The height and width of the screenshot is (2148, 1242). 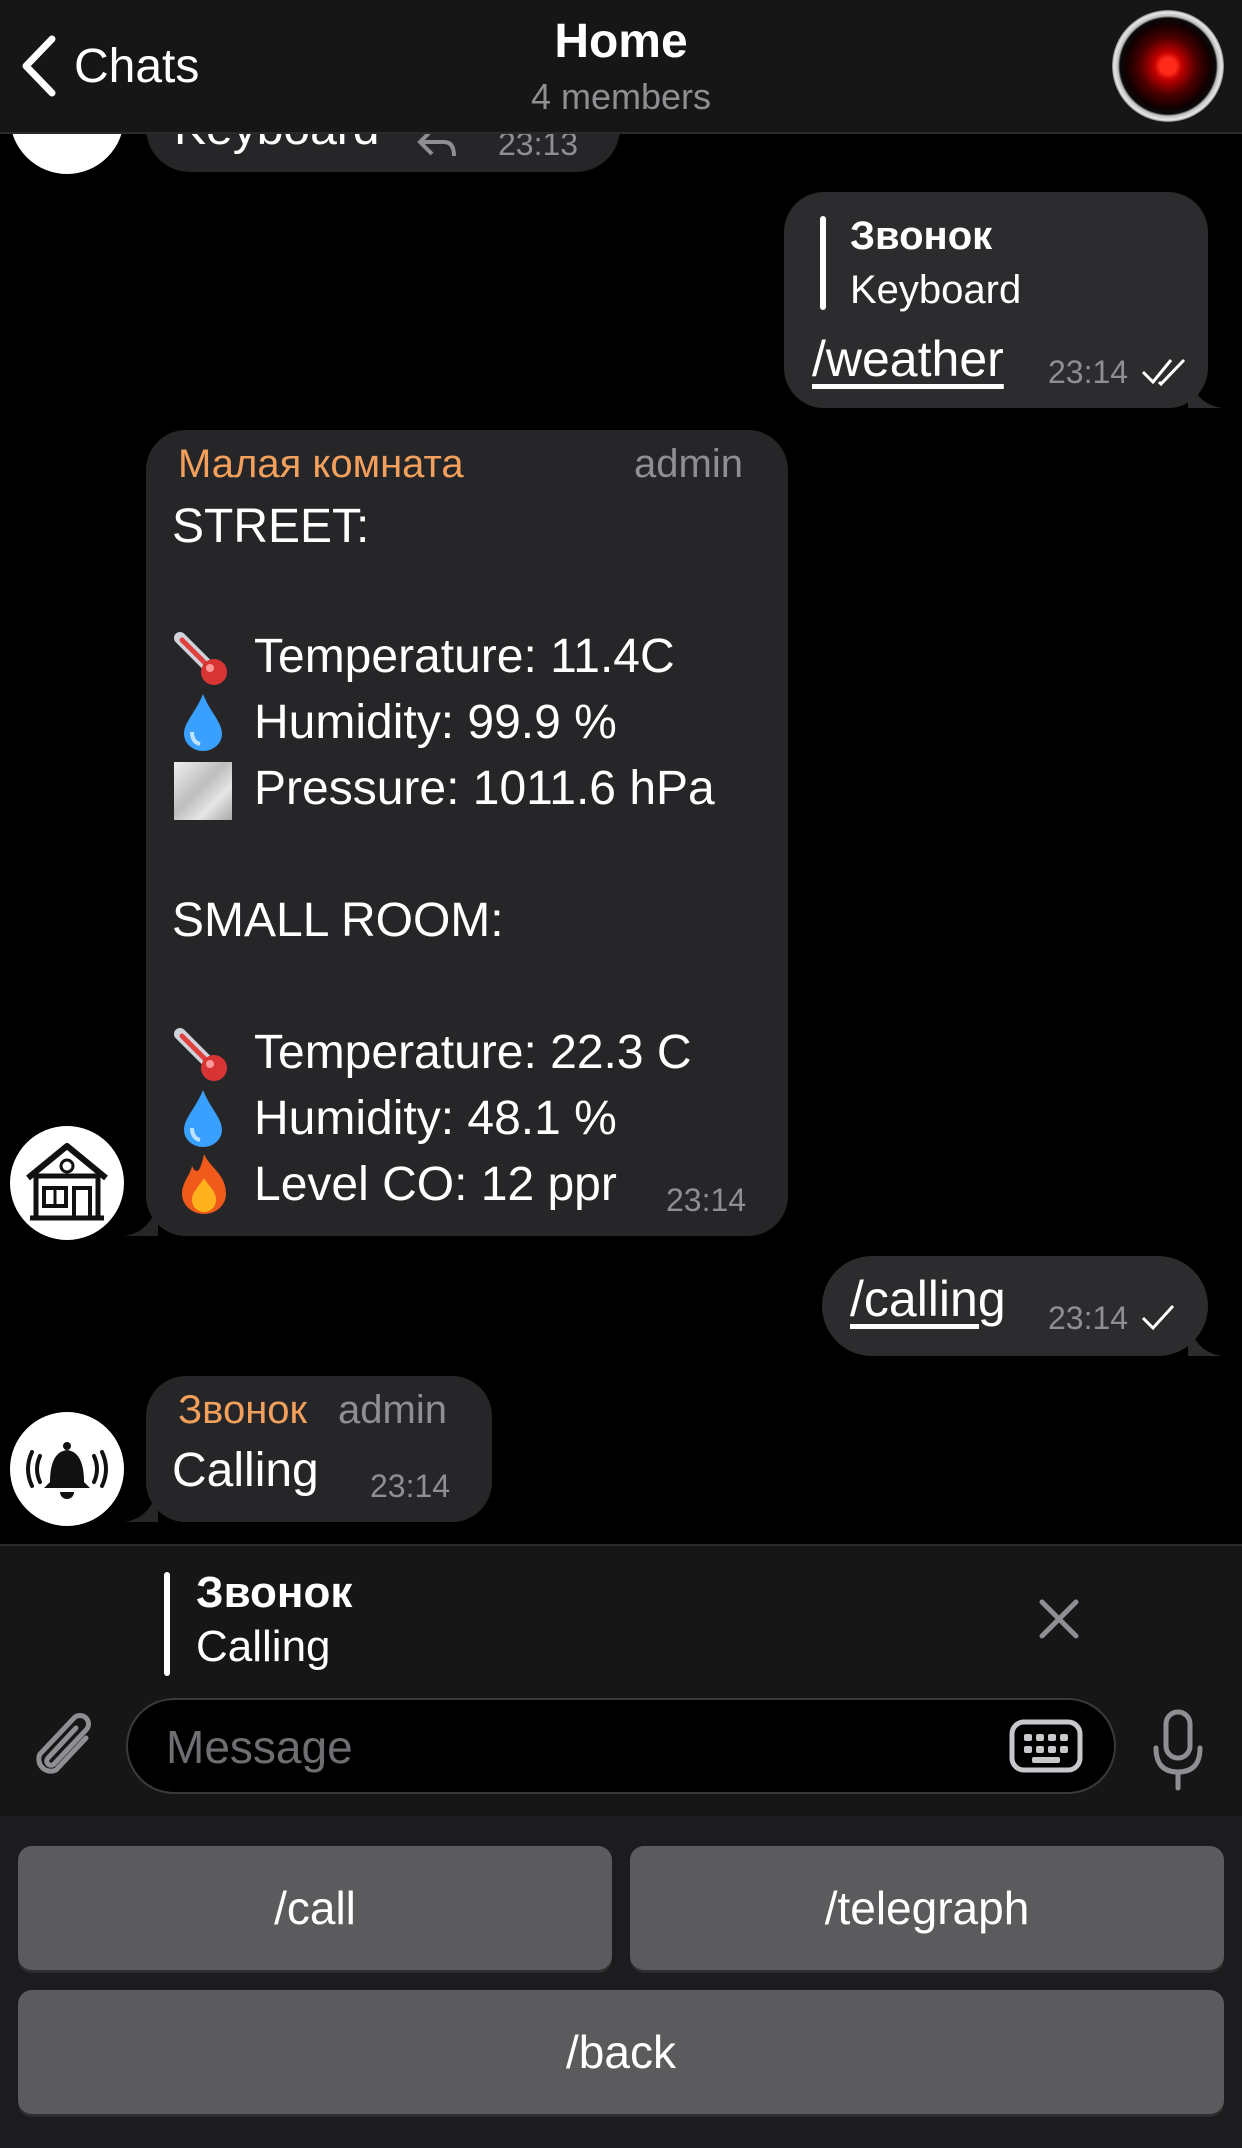 What do you see at coordinates (65, 1748) in the screenshot?
I see `paperclip-icon` at bounding box center [65, 1748].